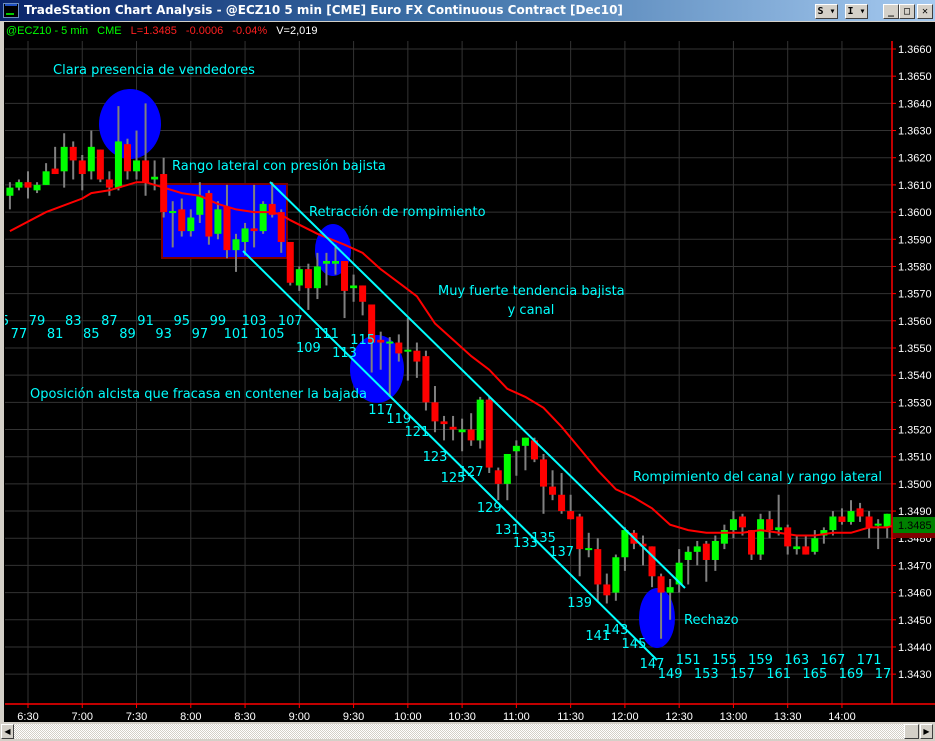 The width and height of the screenshot is (935, 741). What do you see at coordinates (11, 10) in the screenshot?
I see `app-chart-icon` at bounding box center [11, 10].